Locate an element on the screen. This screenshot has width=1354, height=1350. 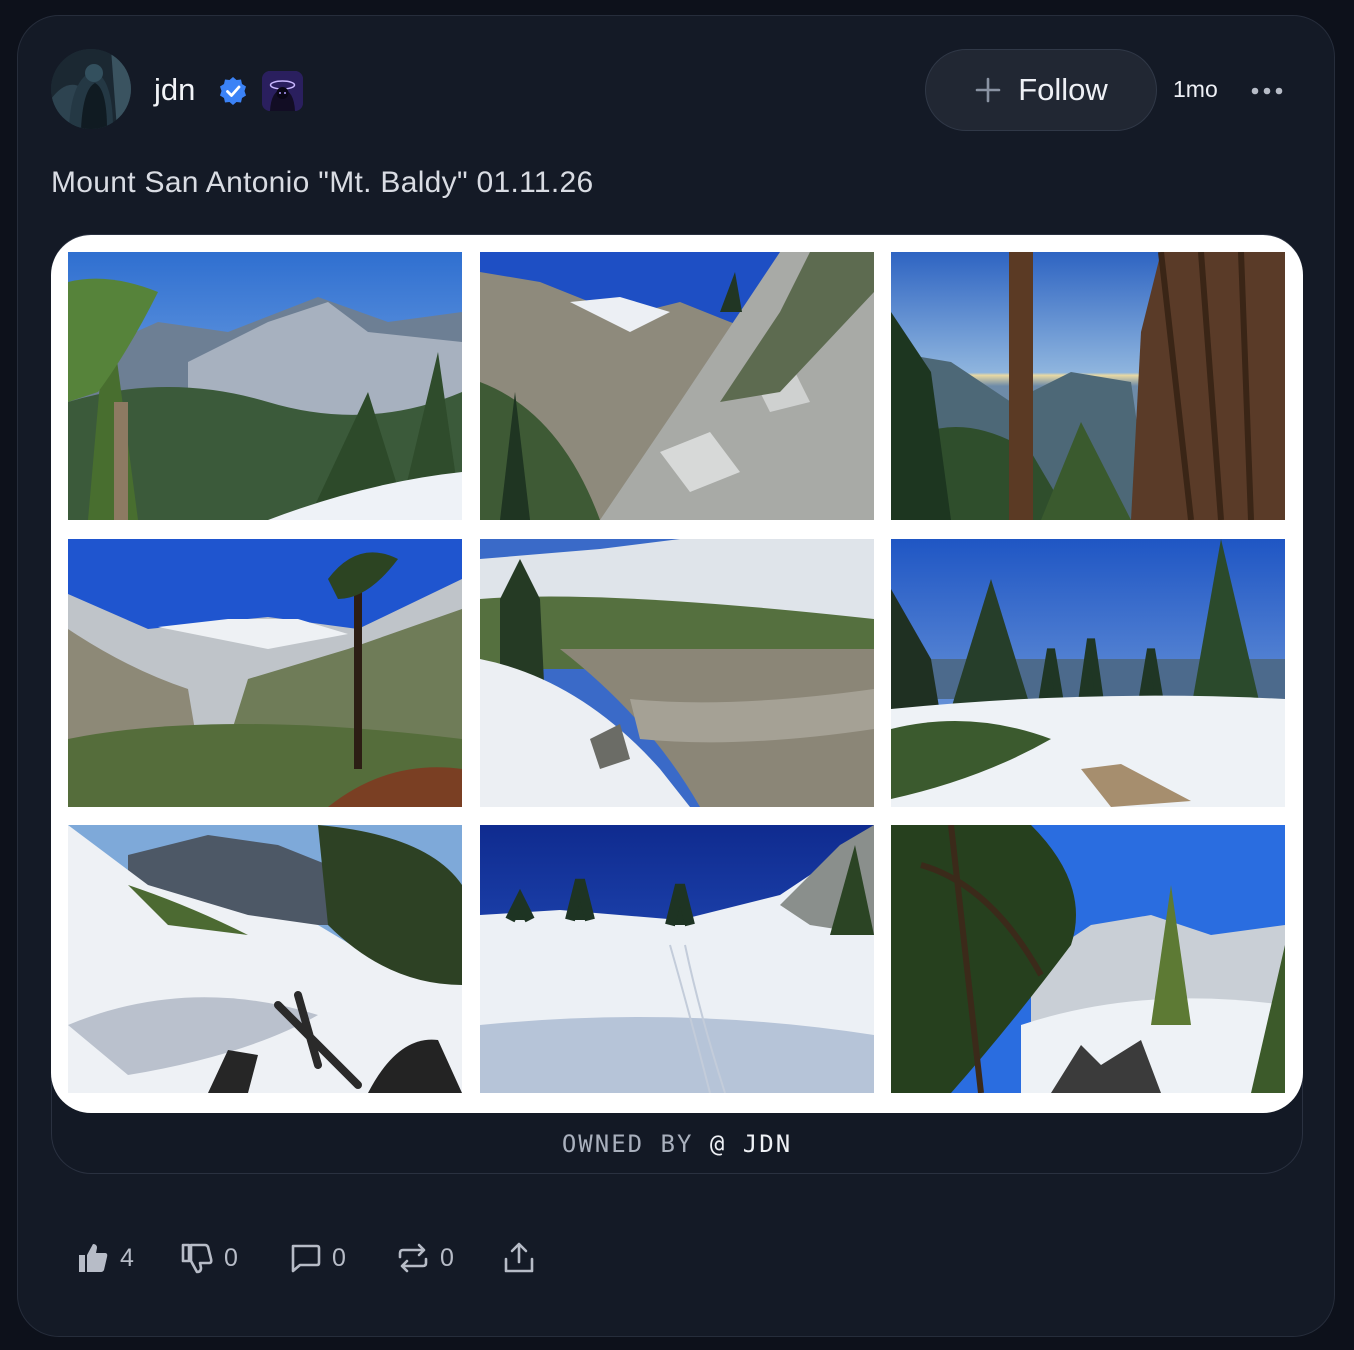
share-icon is located at coordinates (519, 1257).